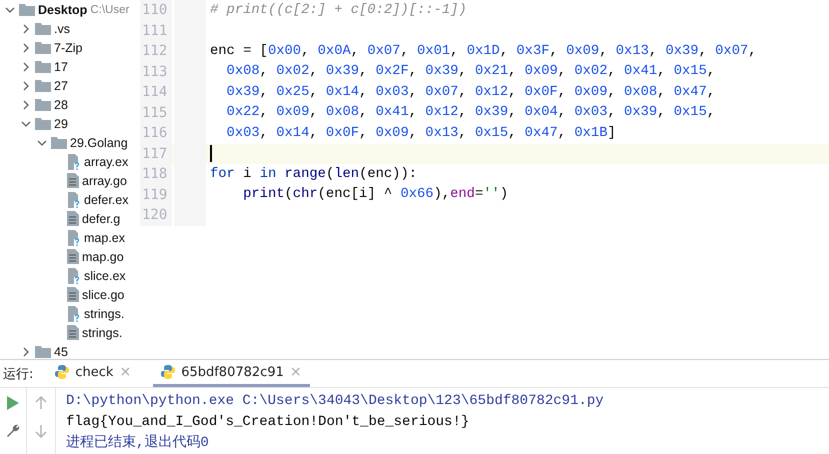 Image resolution: width=829 pixels, height=454 pixels. I want to click on run-label: 运行:, so click(18, 375).